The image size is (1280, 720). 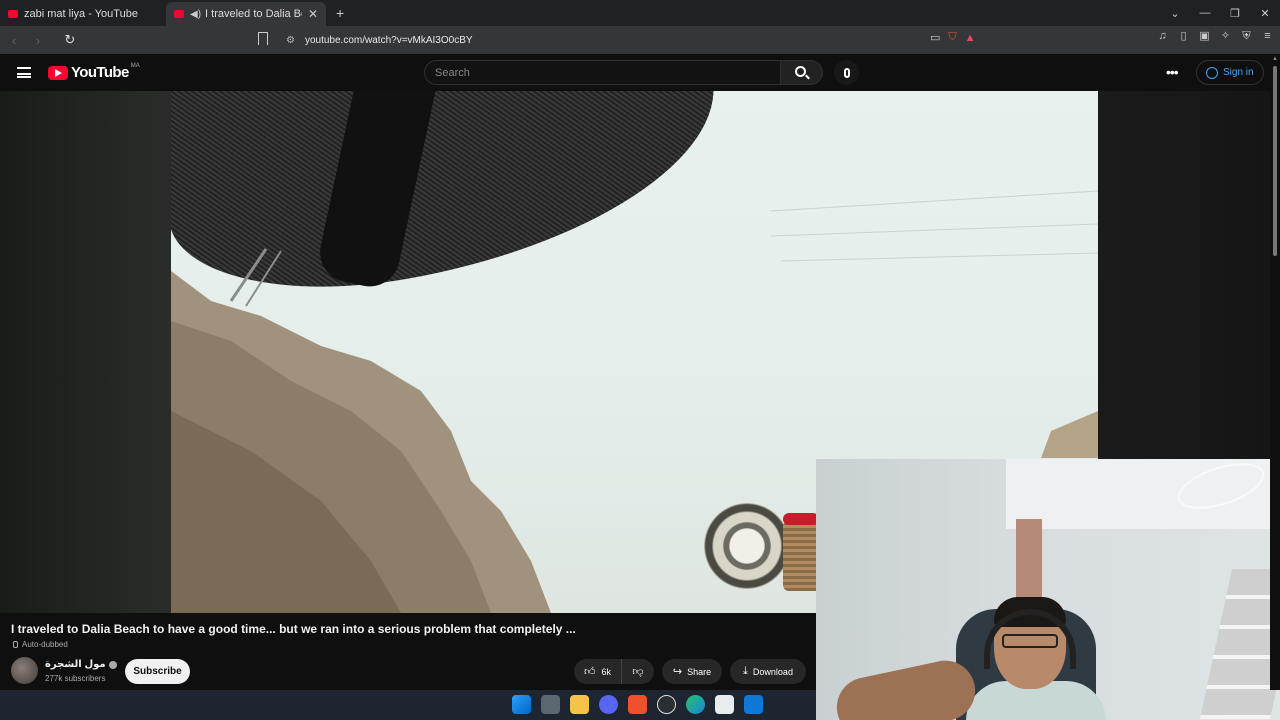 I want to click on address-bar: ⚙ youtube.com/watch?v=vMkAI3O0cBY, so click(x=640, y=40).